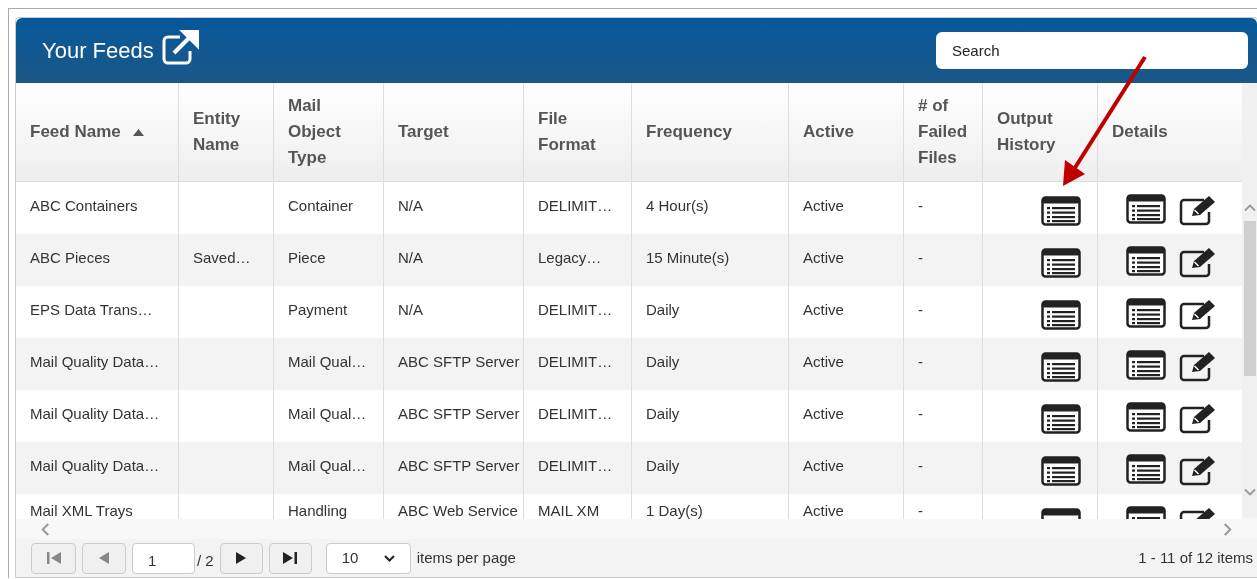 This screenshot has width=1257, height=579. What do you see at coordinates (318, 510) in the screenshot?
I see `table-cell: Handling` at bounding box center [318, 510].